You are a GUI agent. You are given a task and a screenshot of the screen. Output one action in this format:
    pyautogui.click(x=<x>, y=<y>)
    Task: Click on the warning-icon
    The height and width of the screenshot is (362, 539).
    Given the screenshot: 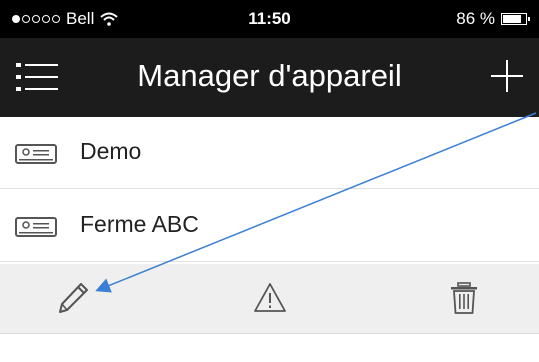 What is the action you would take?
    pyautogui.click(x=270, y=298)
    